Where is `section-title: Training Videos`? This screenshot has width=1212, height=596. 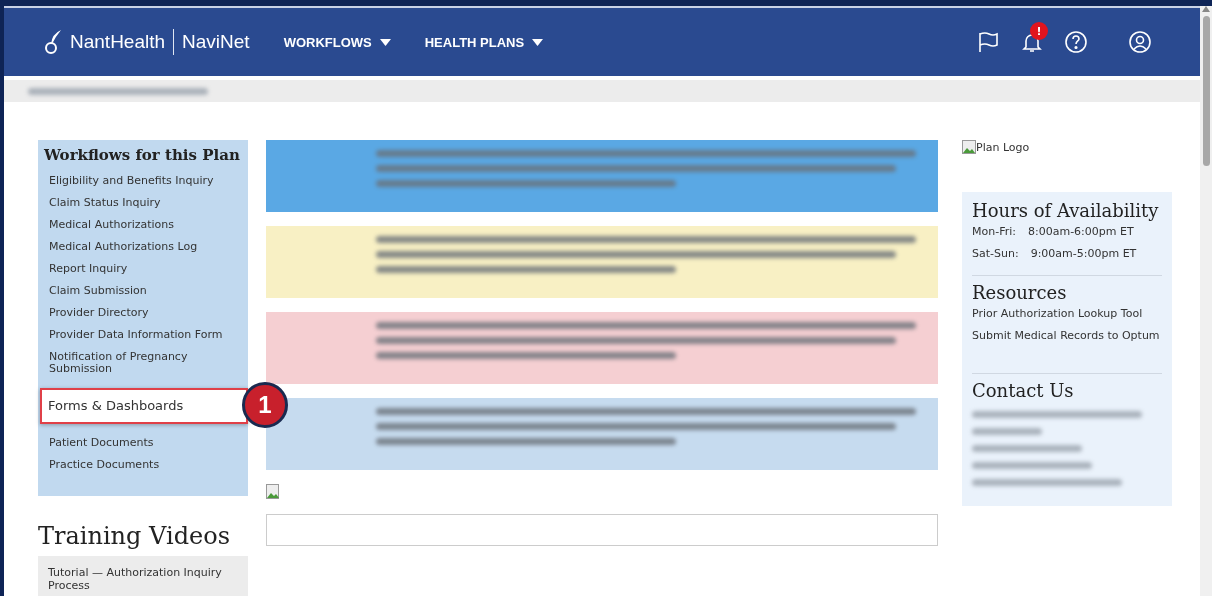 section-title: Training Videos is located at coordinates (134, 536).